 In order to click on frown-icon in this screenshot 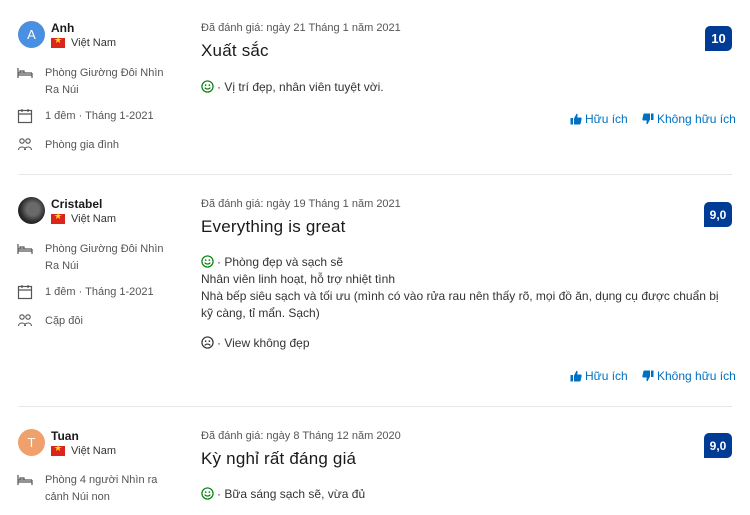, I will do `click(207, 342)`.